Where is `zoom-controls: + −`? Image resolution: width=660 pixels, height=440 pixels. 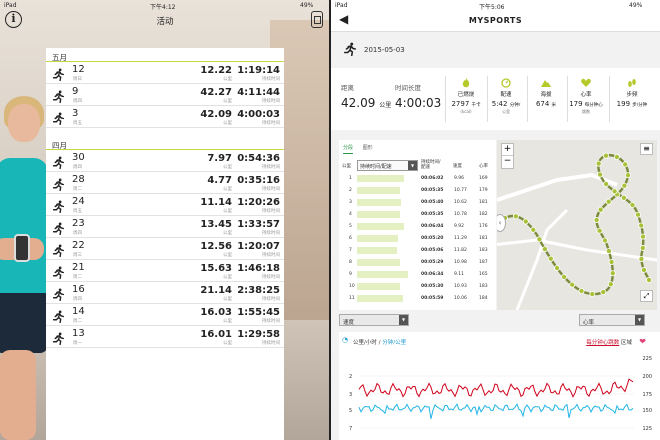 zoom-controls: + − is located at coordinates (507, 156).